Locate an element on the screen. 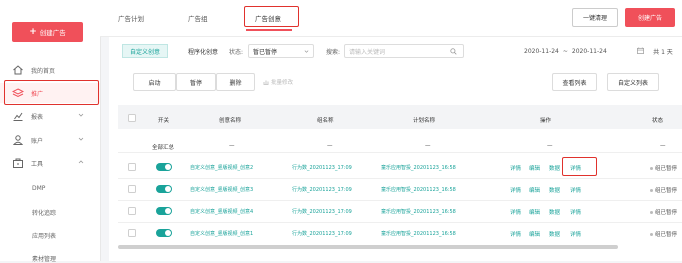 This screenshot has height=263, width=682. creative-name-link: 自定义创意_竖版视频_创意3 is located at coordinates (221, 189).